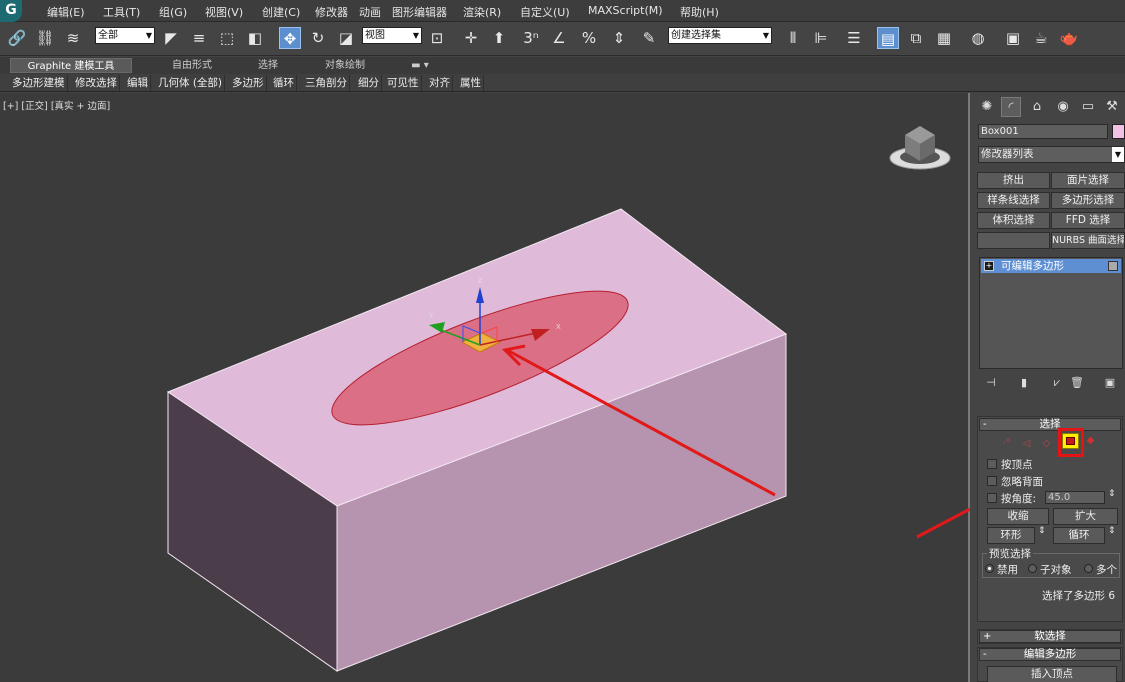  What do you see at coordinates (1051, 154) in the screenshot?
I see `modifier-list-select: 修改器列表 ▼` at bounding box center [1051, 154].